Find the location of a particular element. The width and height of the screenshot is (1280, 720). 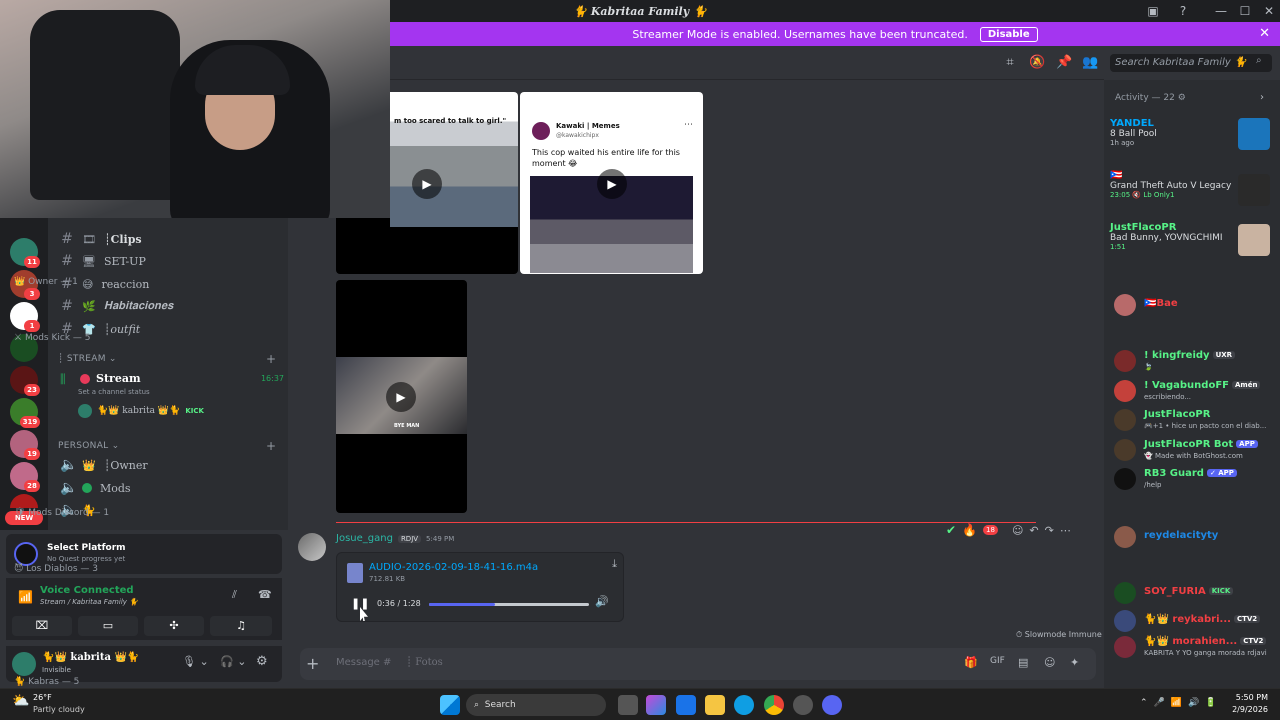

member-item: 🐈👑 reykabri... CTV2 is located at coordinates (1194, 622).